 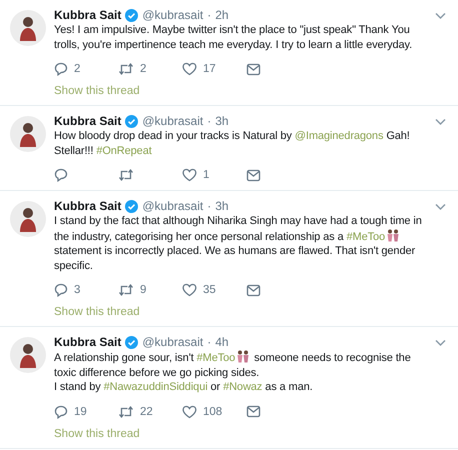 What do you see at coordinates (232, 143) in the screenshot?
I see `tweet-text: How bloody drop dead in your tracks is Natural by @Imaginedragons Gah! Stellar!!! #OnRepeat` at bounding box center [232, 143].